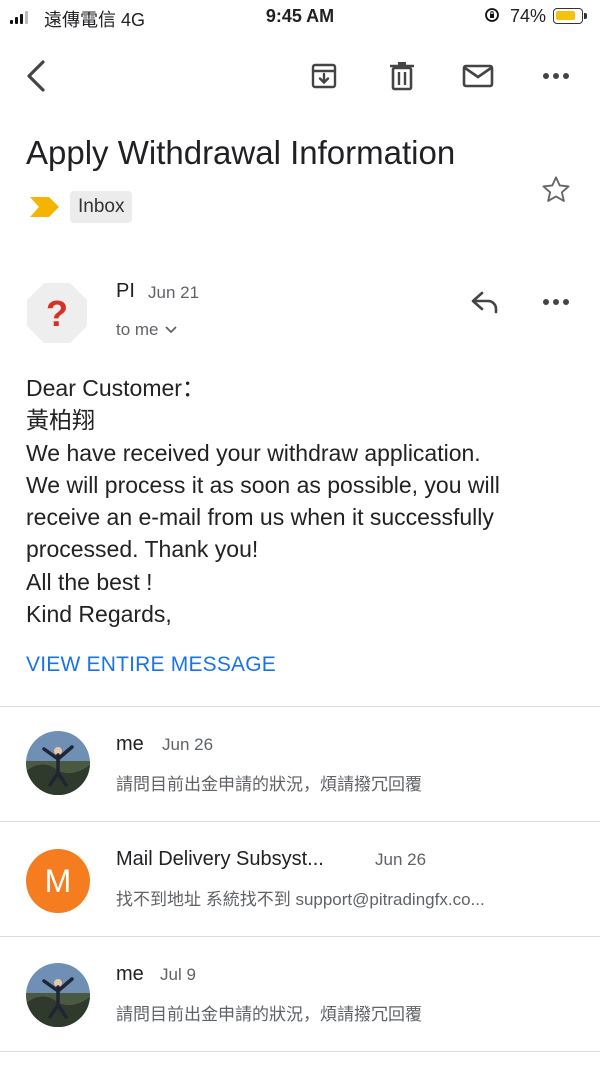 This screenshot has width=600, height=1068. I want to click on sender-avatar: ?, so click(57, 313).